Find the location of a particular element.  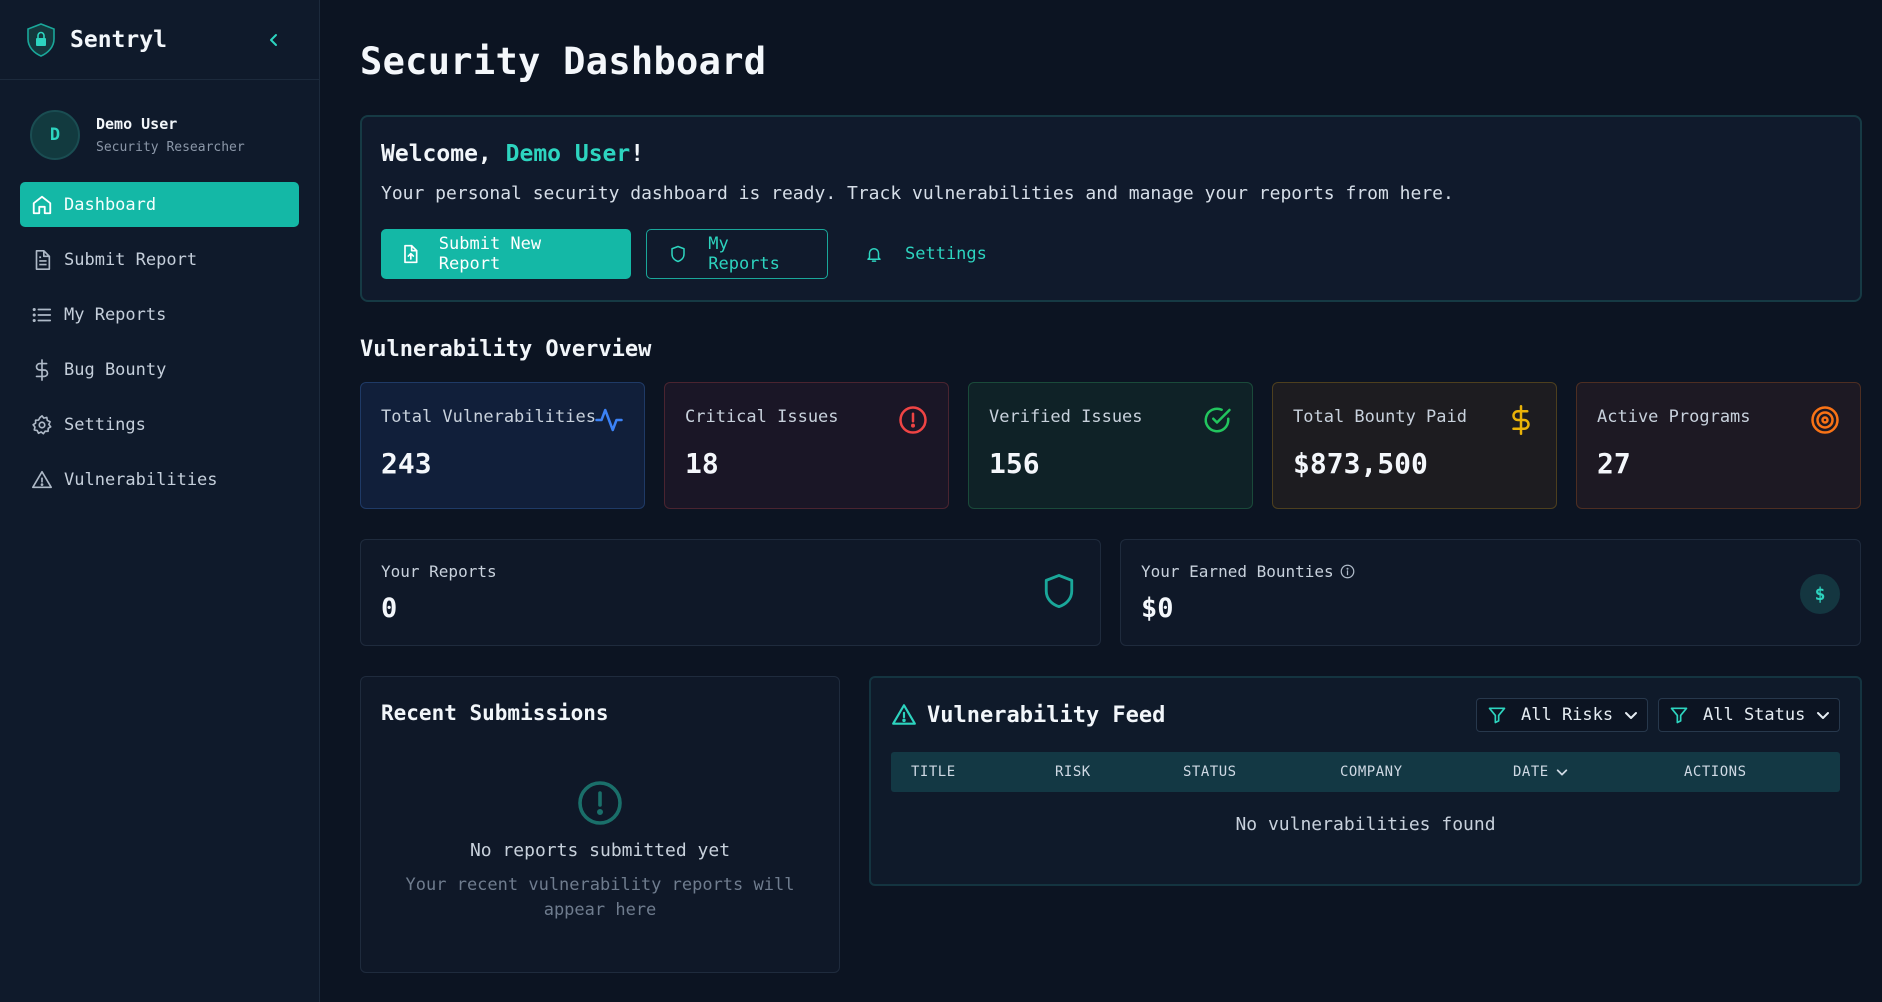

bell-icon is located at coordinates (874, 254).